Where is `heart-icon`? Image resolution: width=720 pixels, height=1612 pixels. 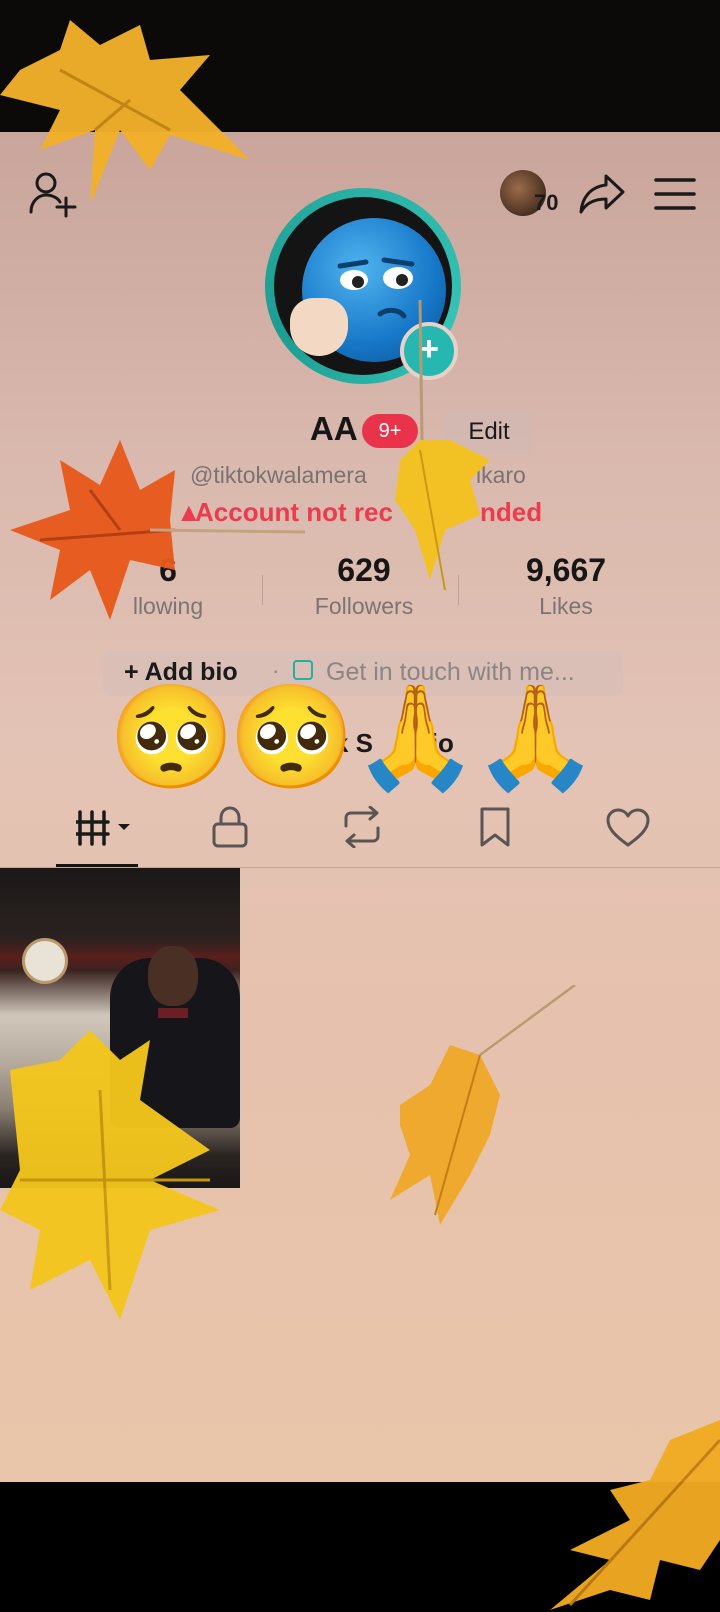
heart-icon is located at coordinates (628, 828).